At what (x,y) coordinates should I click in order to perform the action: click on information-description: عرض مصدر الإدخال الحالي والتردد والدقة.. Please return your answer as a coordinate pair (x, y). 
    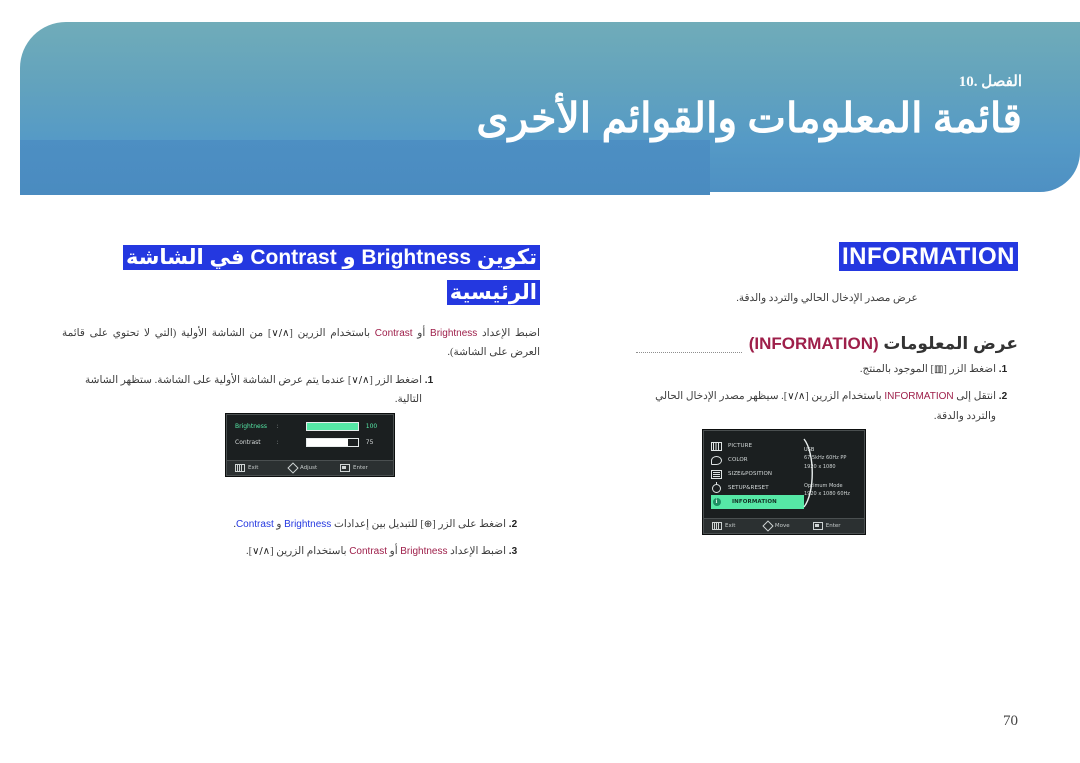
    Looking at the image, I should click on (827, 298).